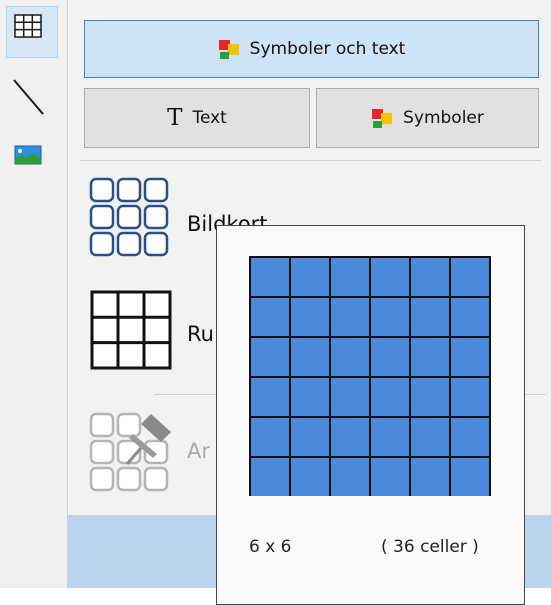 This screenshot has height=605, width=551. Describe the element at coordinates (430, 547) in the screenshot. I see `grid-cell-count-label: ( 36 celler )` at that location.